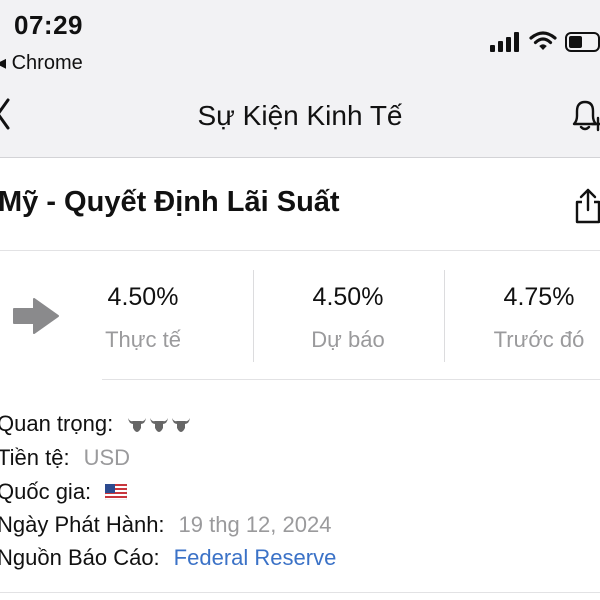 This screenshot has height=600, width=600. What do you see at coordinates (539, 339) in the screenshot?
I see `previous-label: Trước đó` at bounding box center [539, 339].